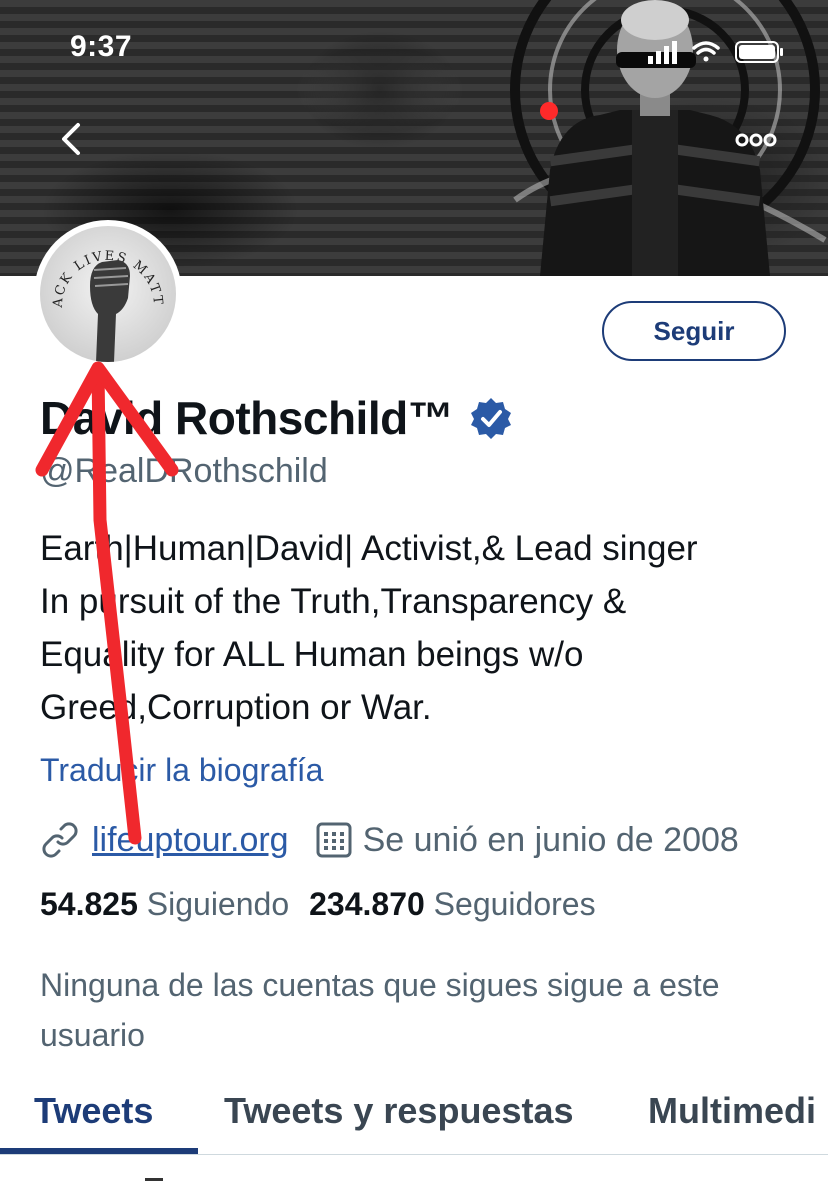  I want to click on joined-date: Se unió en junio de 2008, so click(550, 839).